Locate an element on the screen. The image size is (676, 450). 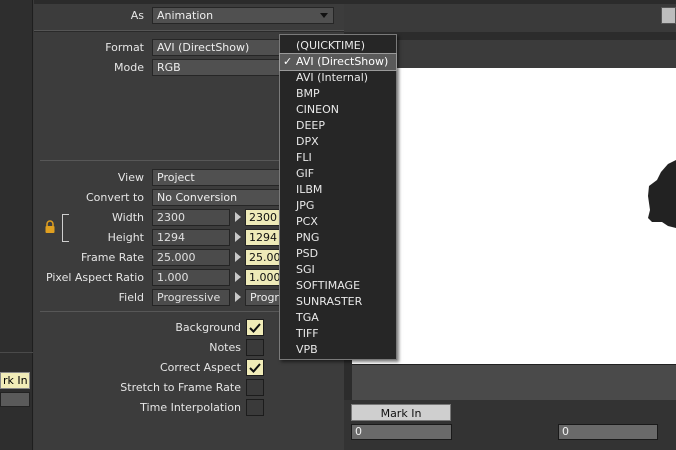
format-menu-item-label: SGI is located at coordinates (305, 269).